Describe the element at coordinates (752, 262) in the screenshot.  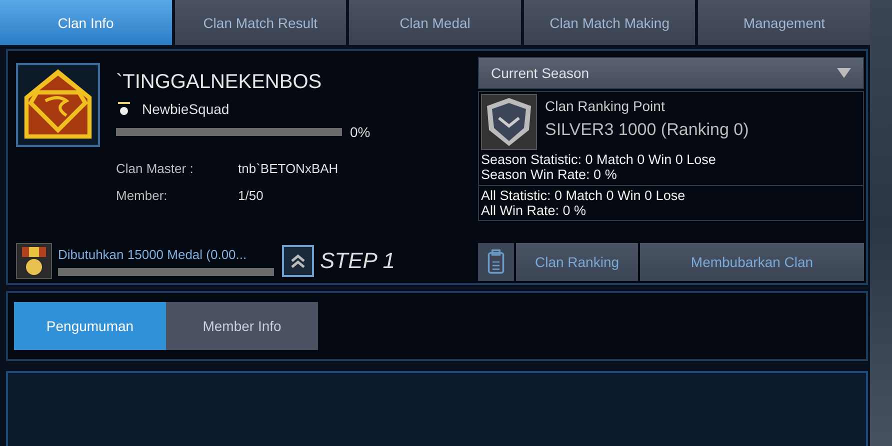
I see `action-button: Membubarkan Clan` at that location.